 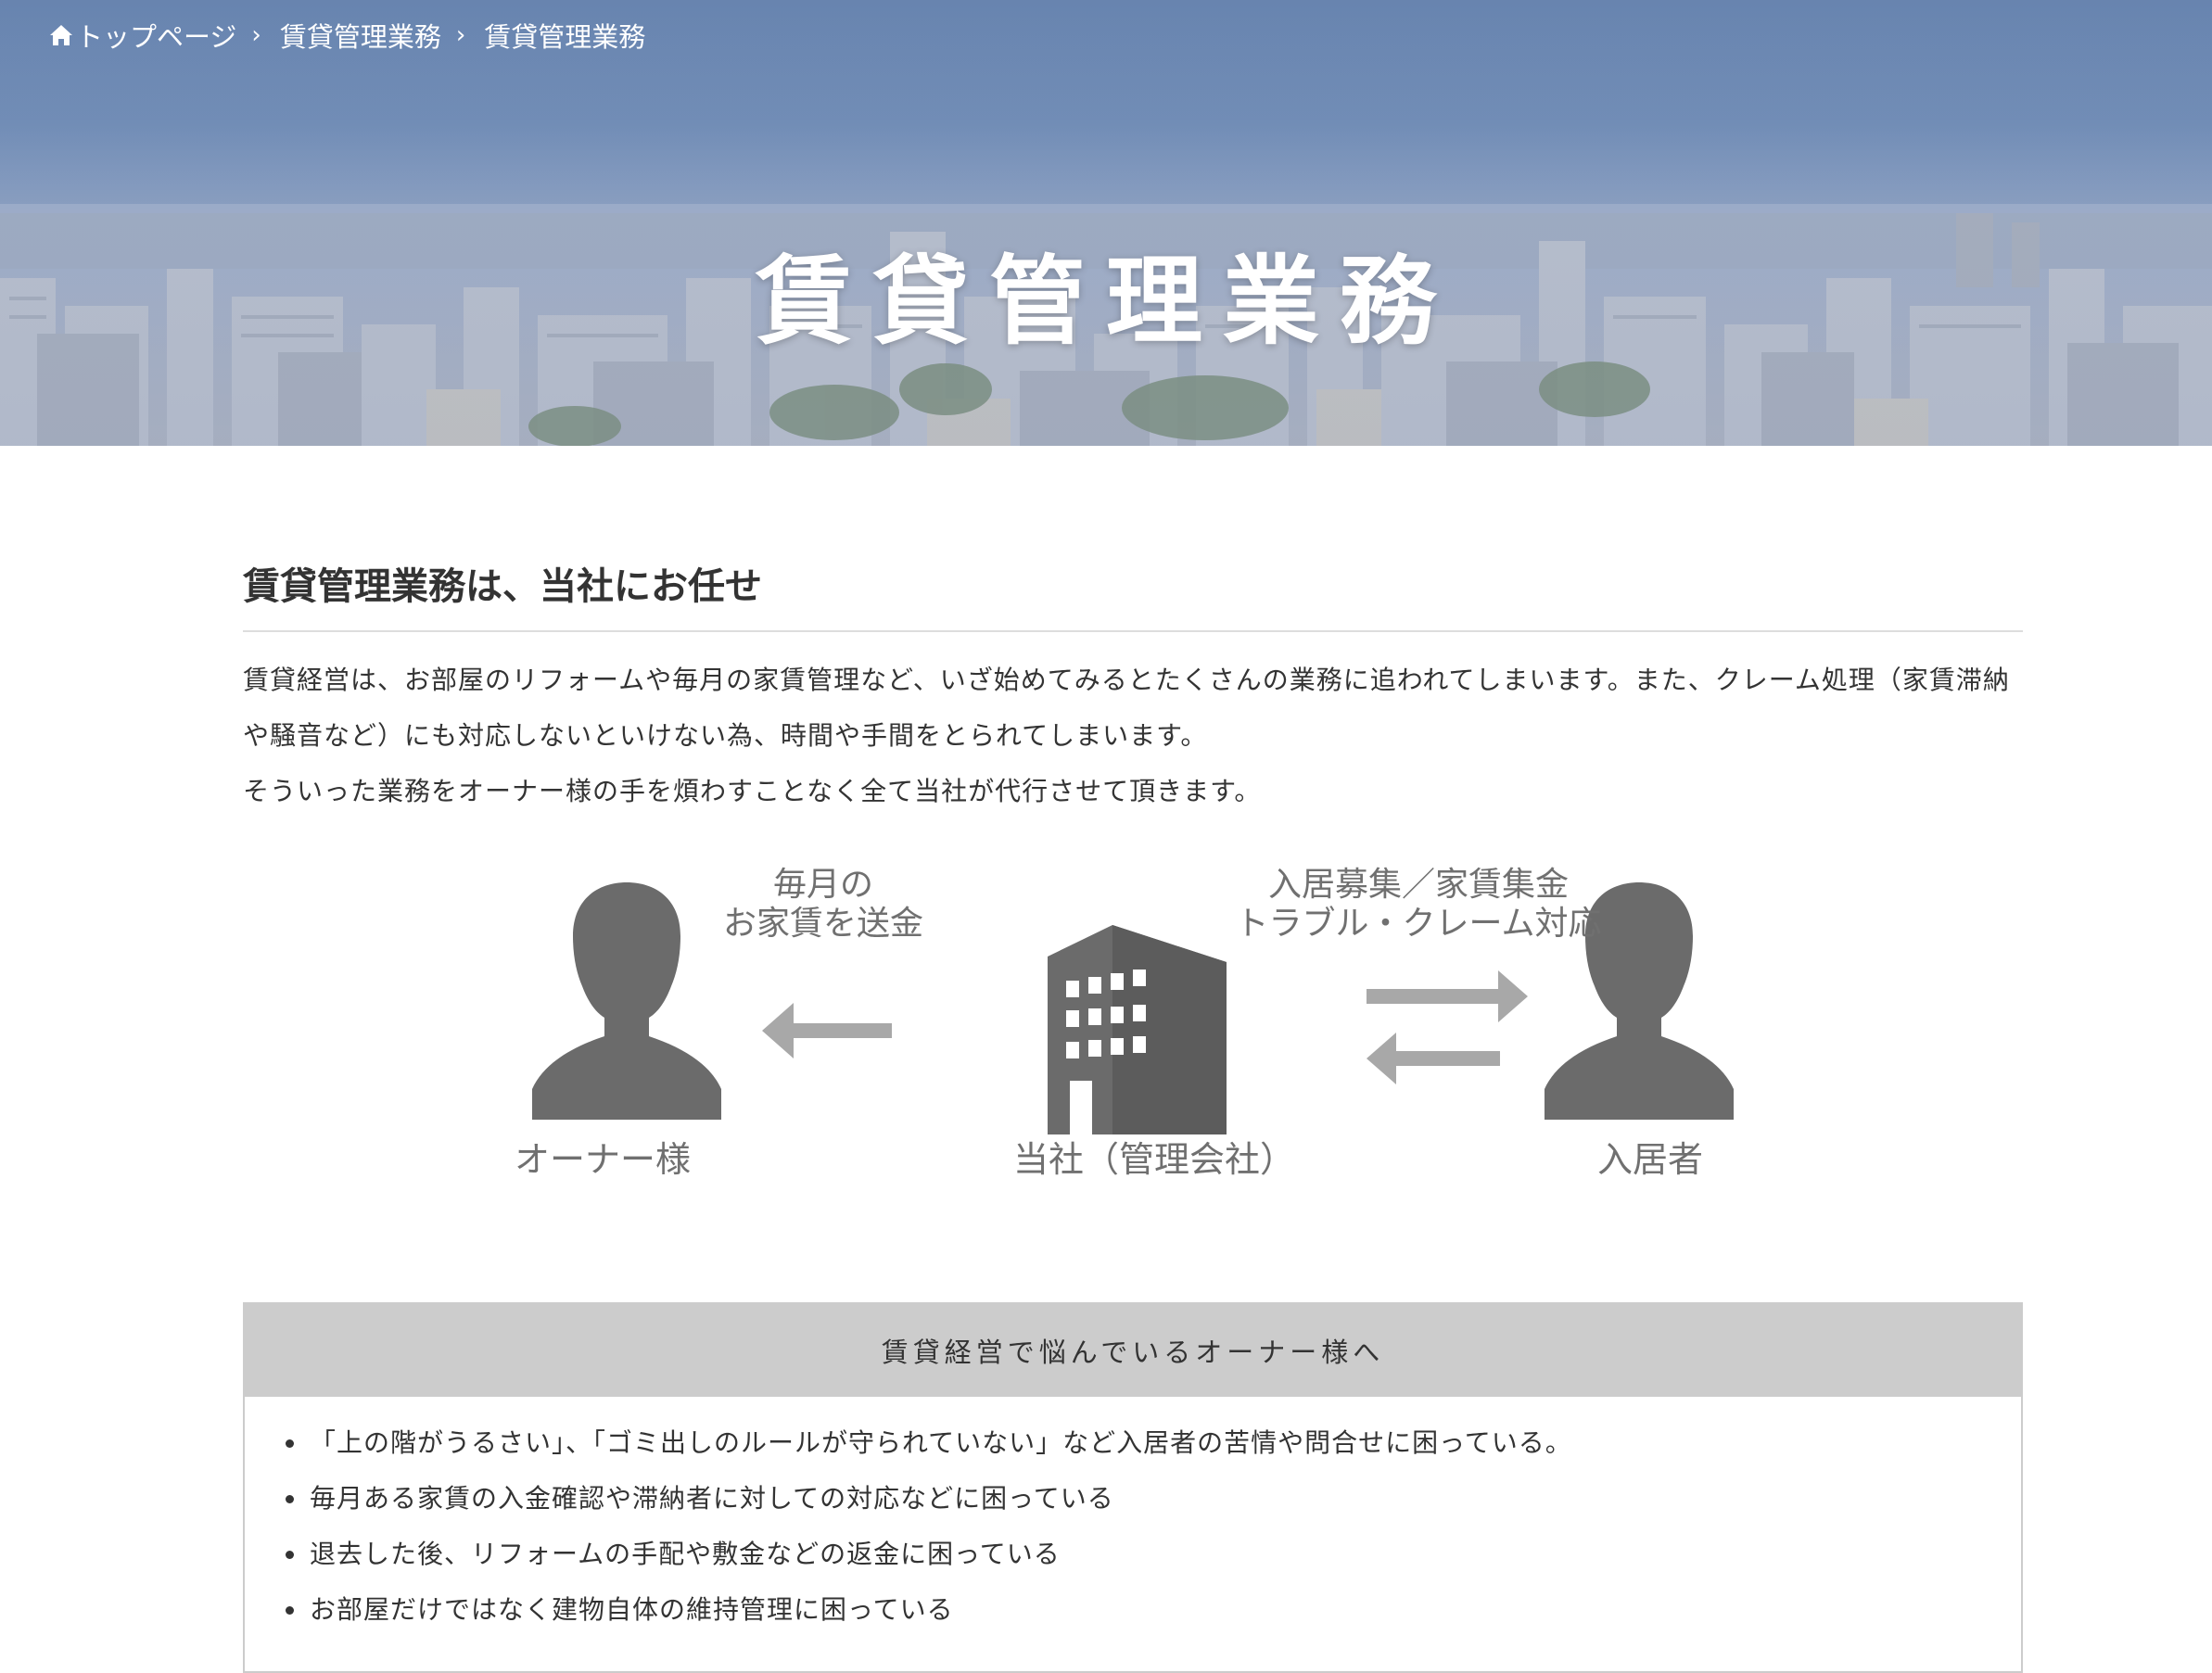 I want to click on list-item: 毎月ある家賃の入金確認や滞納者に対しての対応などに困っている, so click(x=1164, y=1499).